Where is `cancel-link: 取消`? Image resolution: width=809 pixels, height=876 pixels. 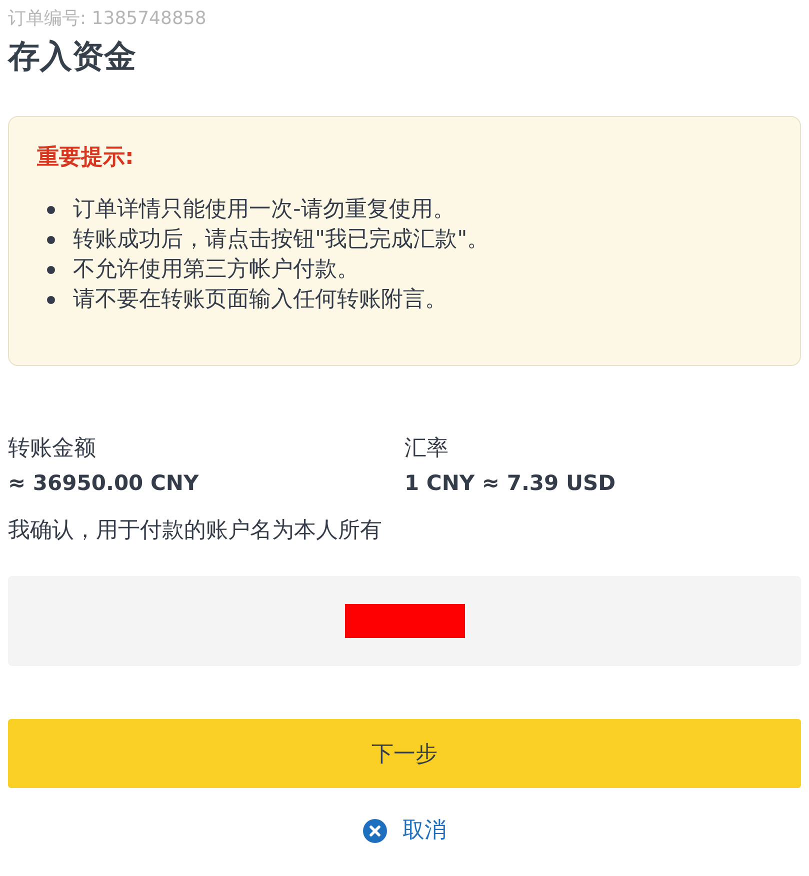 cancel-link: 取消 is located at coordinates (404, 831).